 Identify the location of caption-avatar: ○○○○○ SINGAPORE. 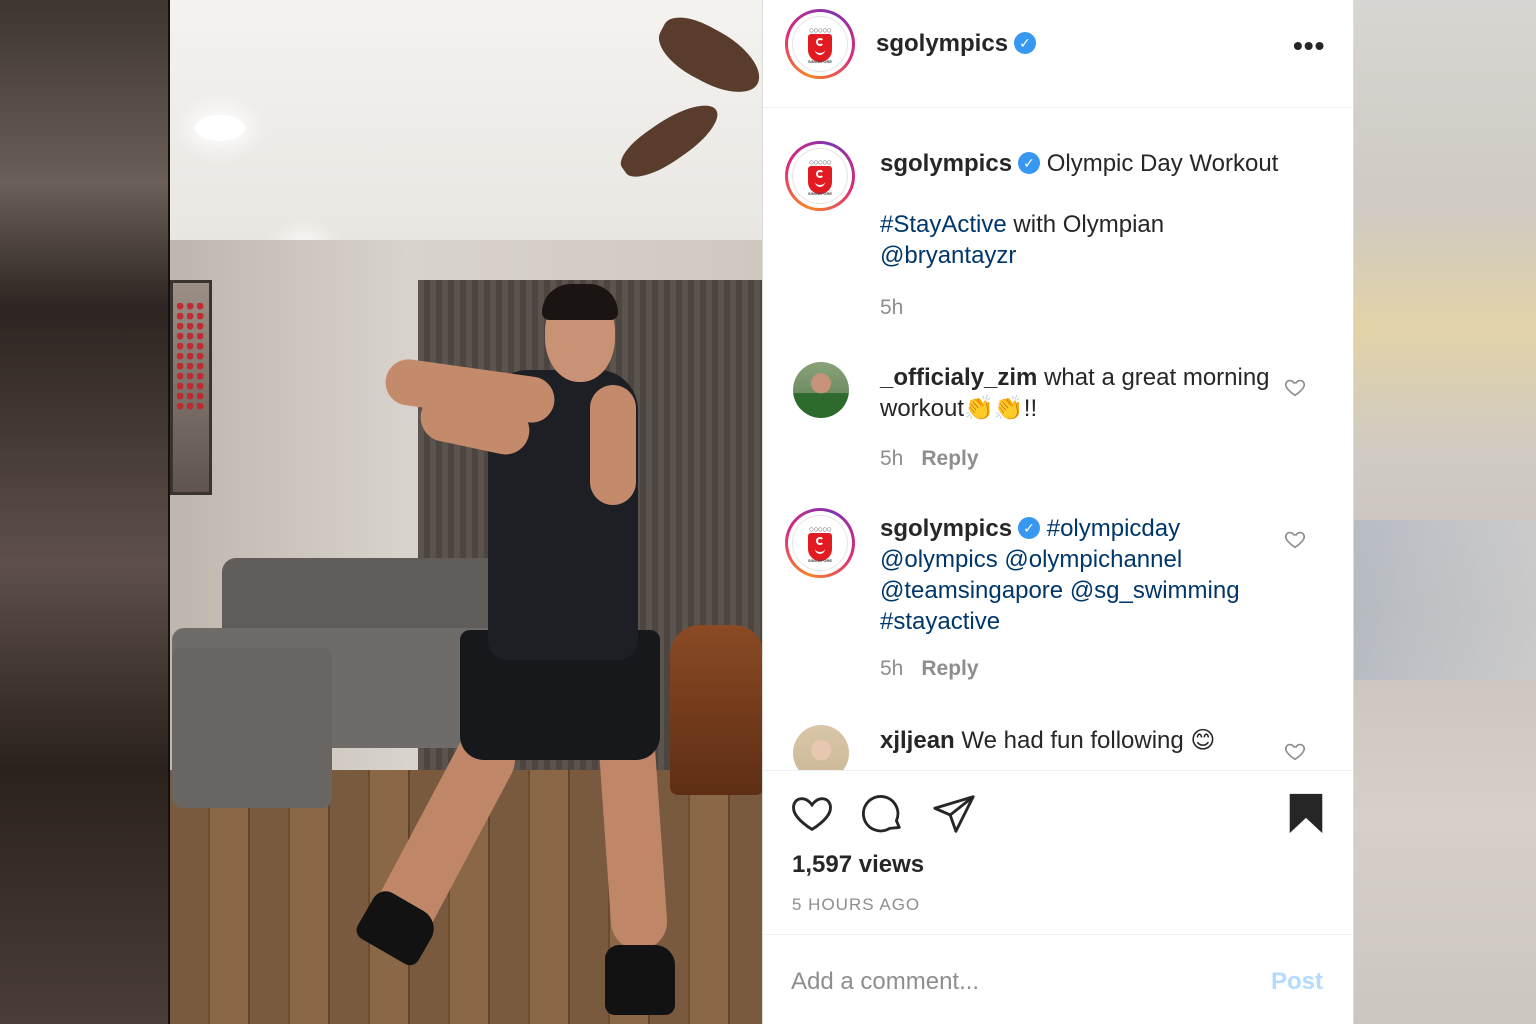
(820, 176).